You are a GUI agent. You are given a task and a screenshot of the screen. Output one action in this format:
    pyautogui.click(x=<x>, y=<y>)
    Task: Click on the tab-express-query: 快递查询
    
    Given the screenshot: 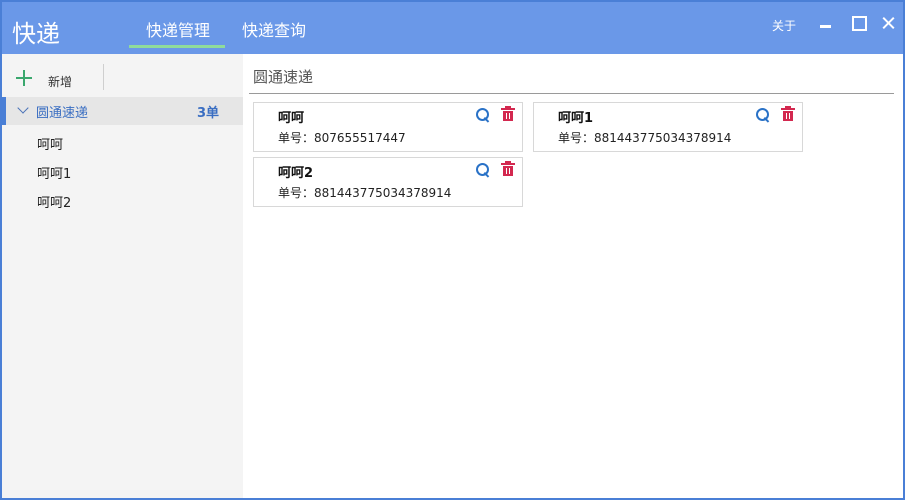 What is the action you would take?
    pyautogui.click(x=274, y=29)
    